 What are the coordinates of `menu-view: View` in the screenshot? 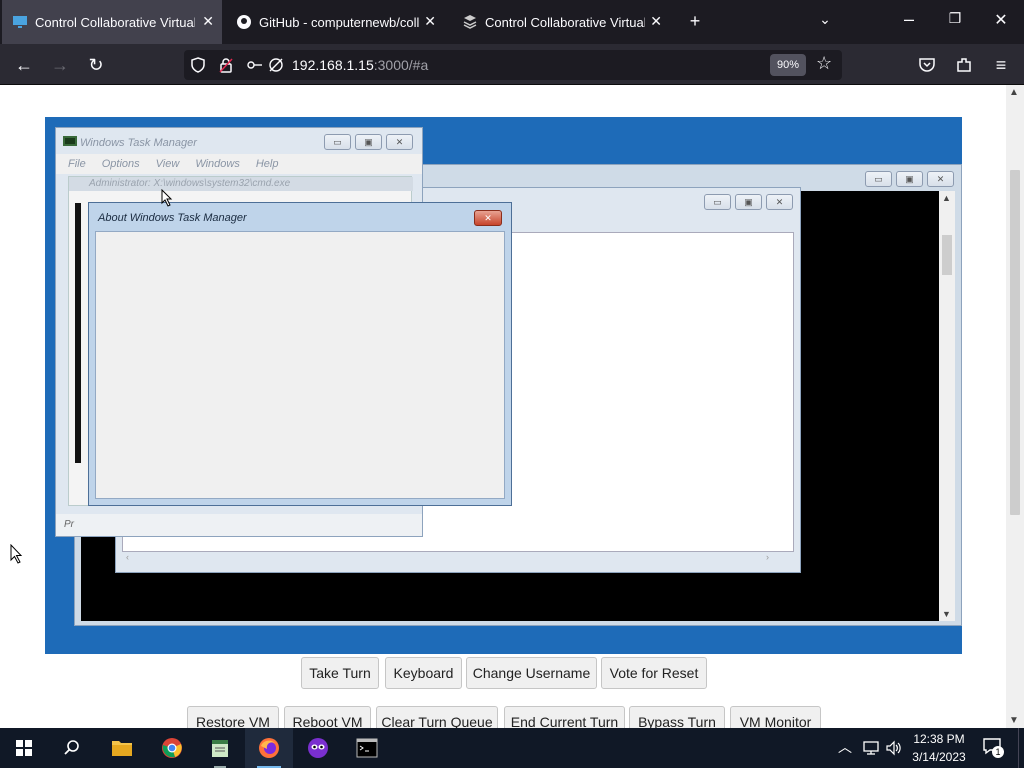 It's located at (168, 164).